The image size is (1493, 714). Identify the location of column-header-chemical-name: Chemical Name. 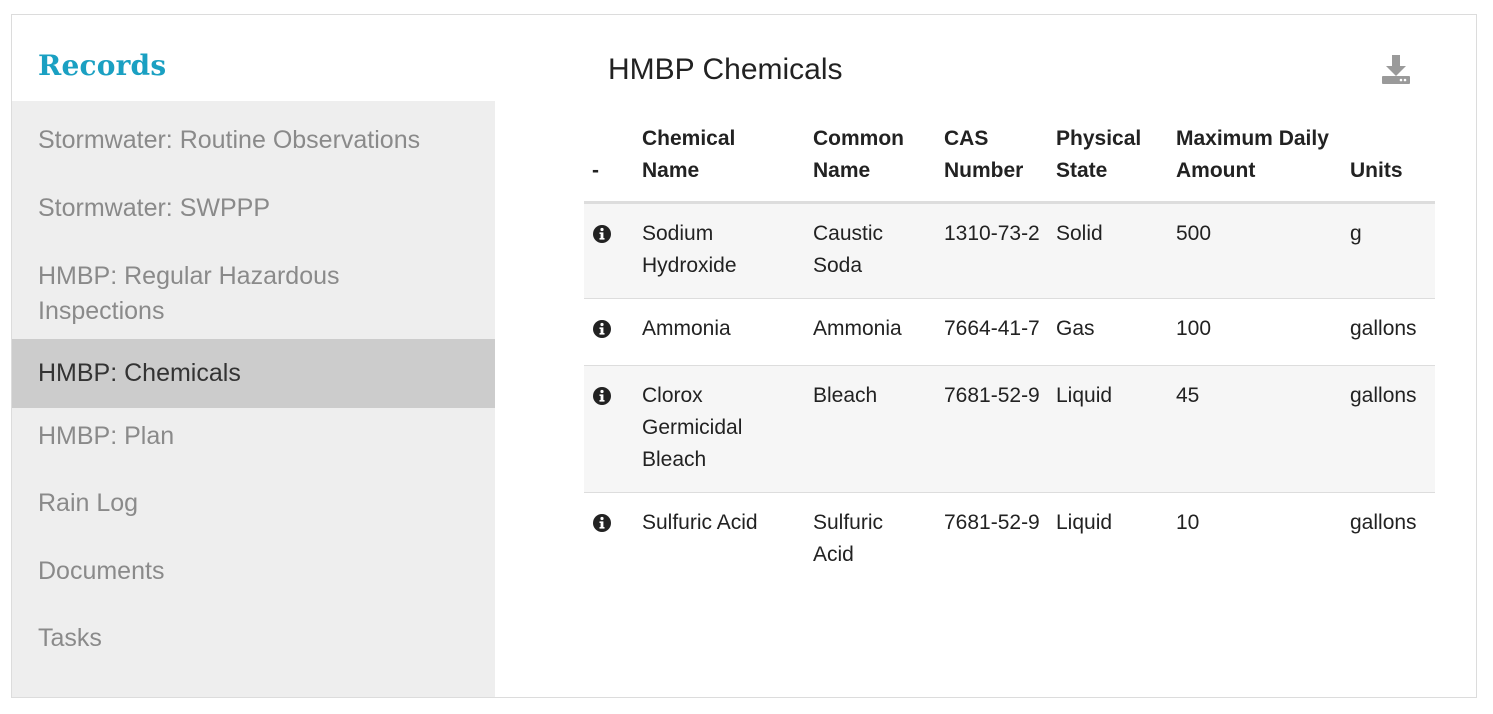
(719, 163).